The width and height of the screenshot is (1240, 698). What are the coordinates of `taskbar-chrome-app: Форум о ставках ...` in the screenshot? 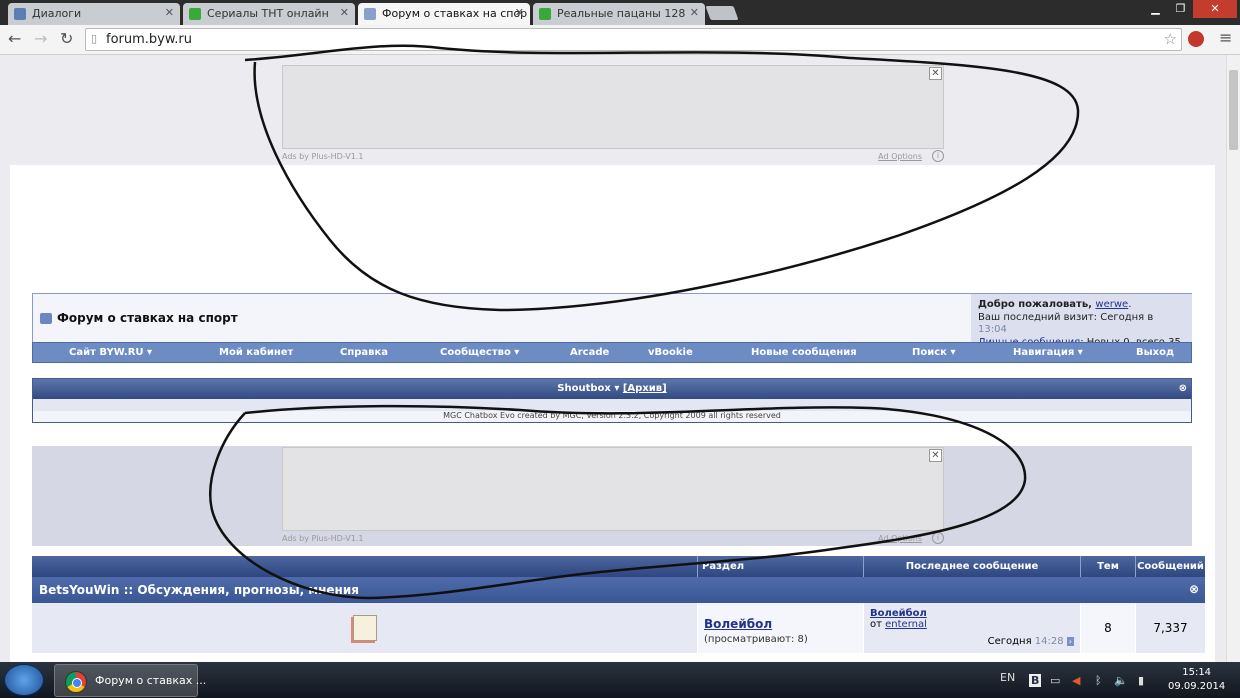 It's located at (130, 680).